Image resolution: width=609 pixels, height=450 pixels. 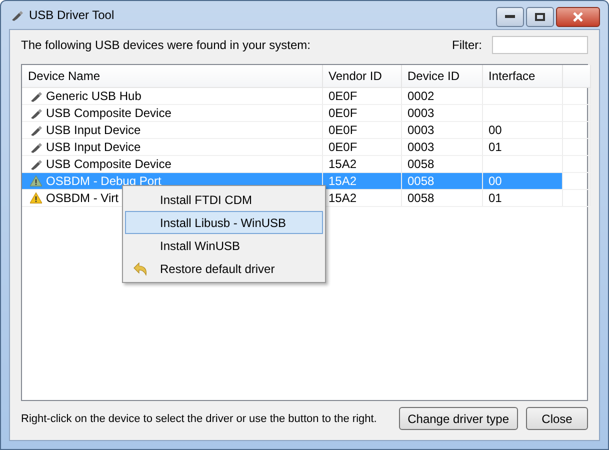 I want to click on change-driver-button: Change driver type, so click(x=458, y=418).